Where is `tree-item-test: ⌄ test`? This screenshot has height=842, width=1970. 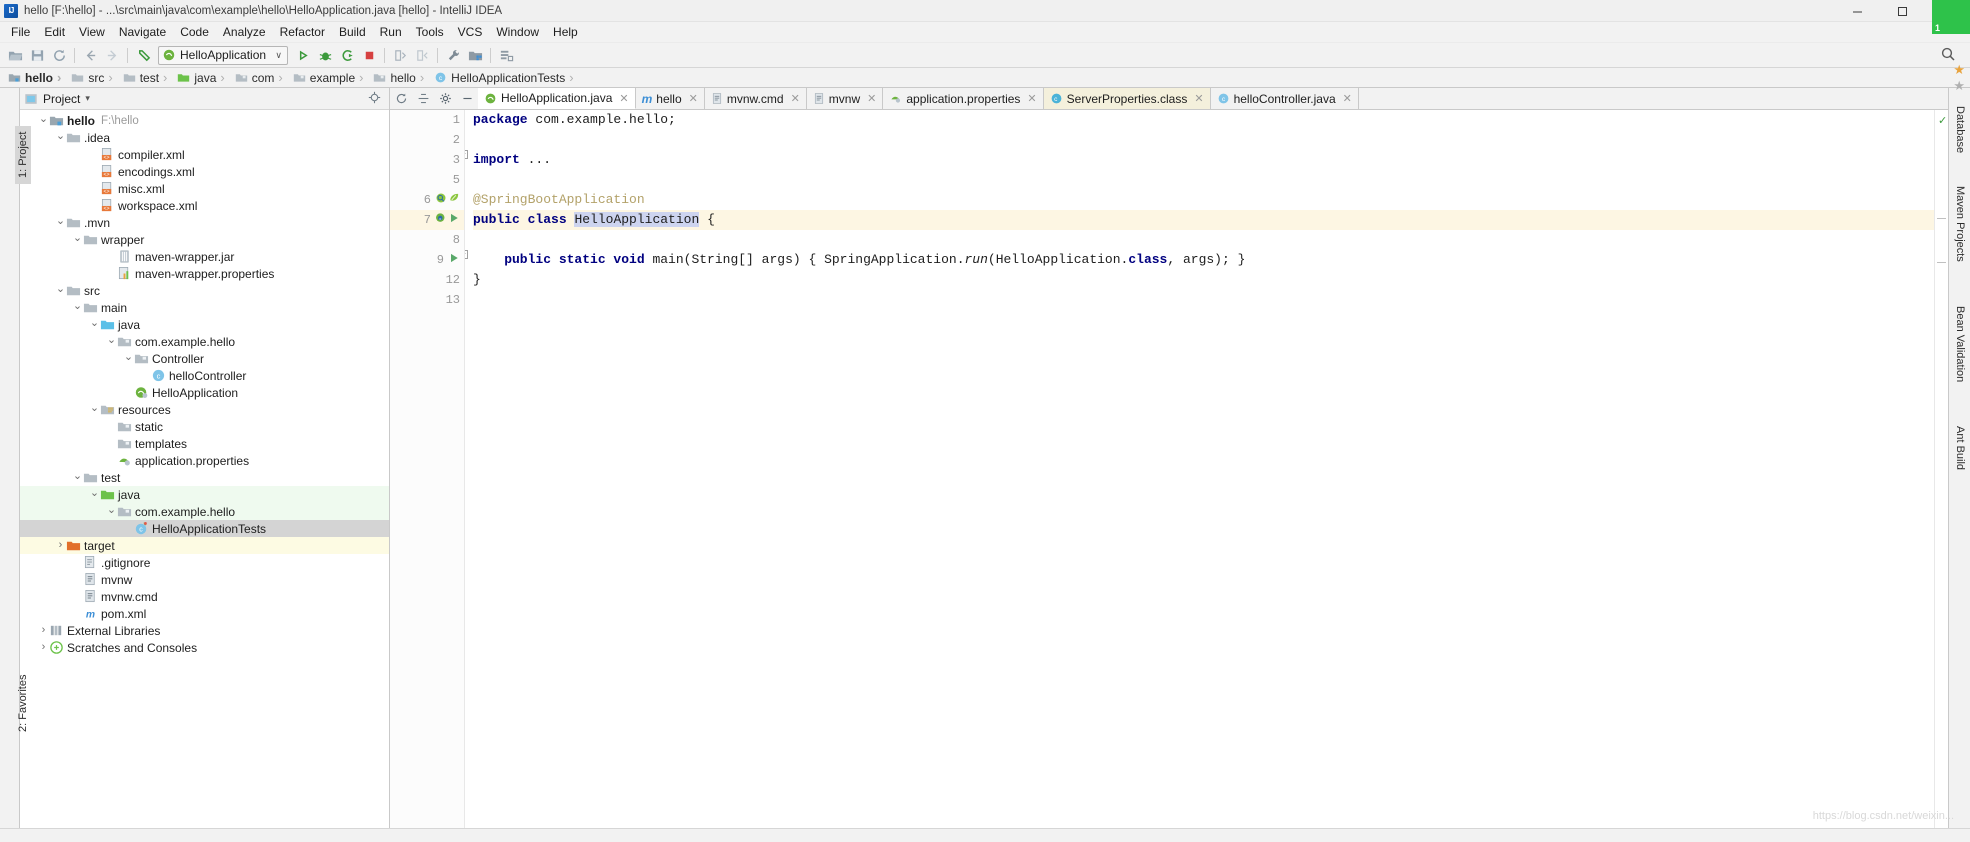
tree-item-test: ⌄ test is located at coordinates (204, 477).